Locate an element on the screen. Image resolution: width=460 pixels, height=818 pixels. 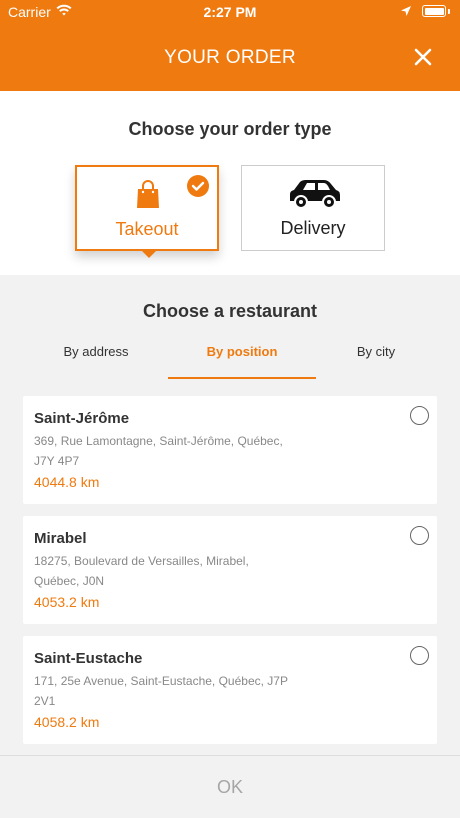
app-header: YOUR ORDER is located at coordinates (230, 57).